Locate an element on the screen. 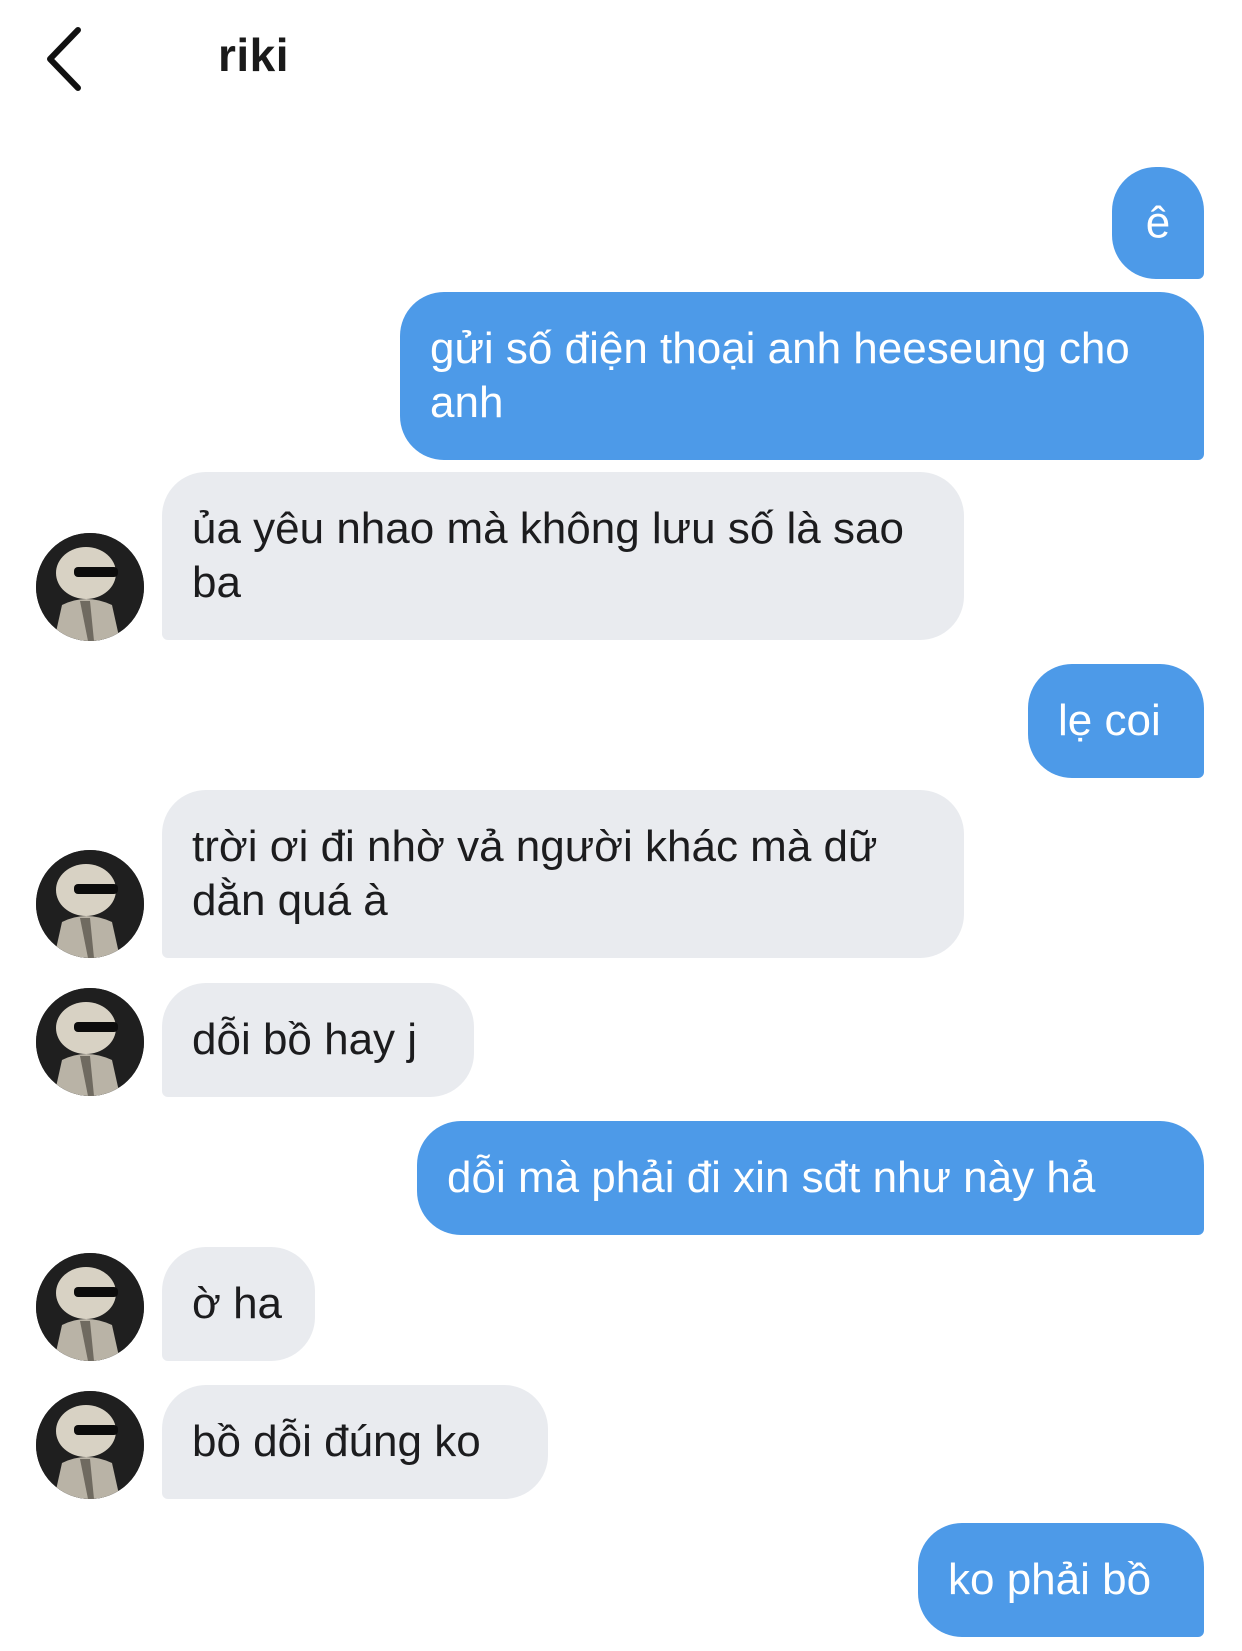  back-button is located at coordinates (65, 59).